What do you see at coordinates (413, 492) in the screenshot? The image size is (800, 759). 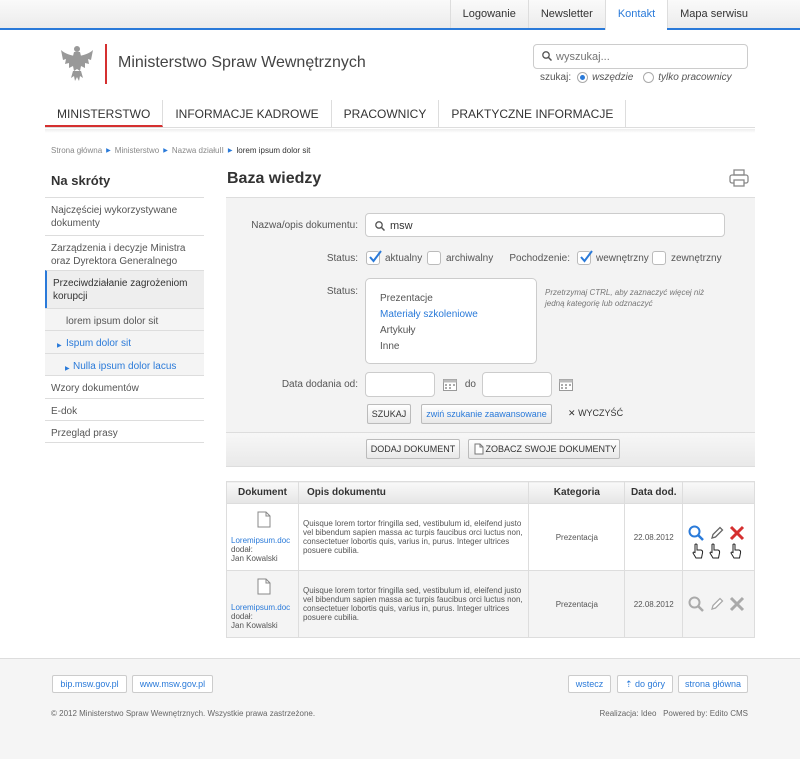 I see `column-header-description: Opis dokumentu` at bounding box center [413, 492].